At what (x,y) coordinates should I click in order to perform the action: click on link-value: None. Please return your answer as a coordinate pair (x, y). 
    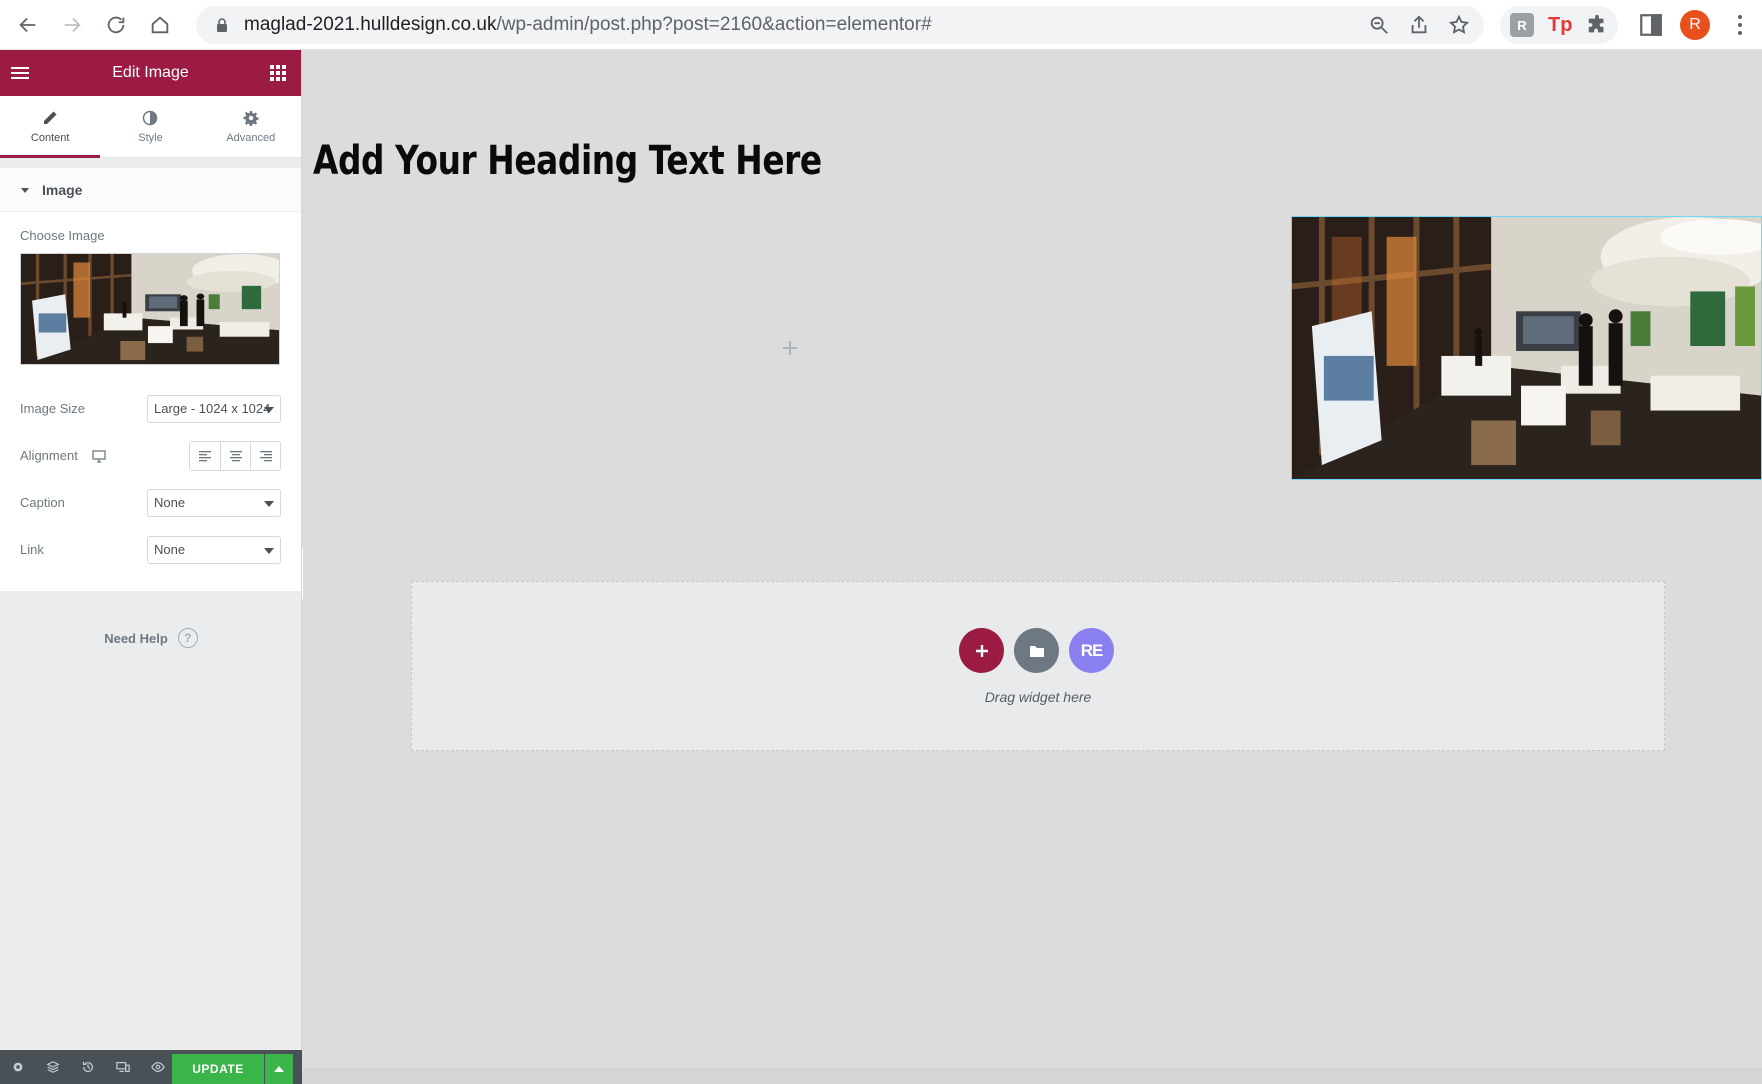
    Looking at the image, I should click on (170, 549).